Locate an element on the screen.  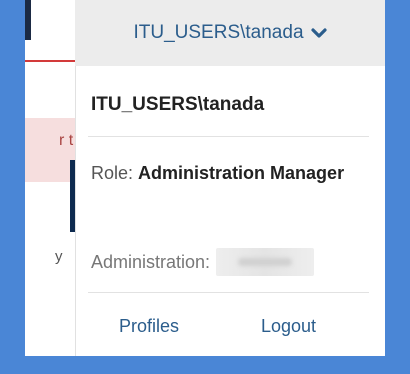
background-alert: r t is located at coordinates (50, 150).